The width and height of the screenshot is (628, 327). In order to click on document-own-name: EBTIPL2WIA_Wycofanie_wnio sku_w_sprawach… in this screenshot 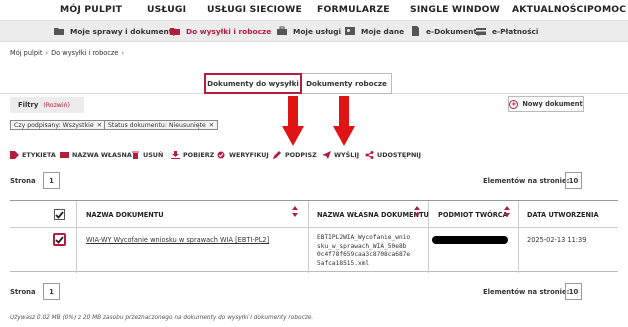, I will do `click(364, 250)`.